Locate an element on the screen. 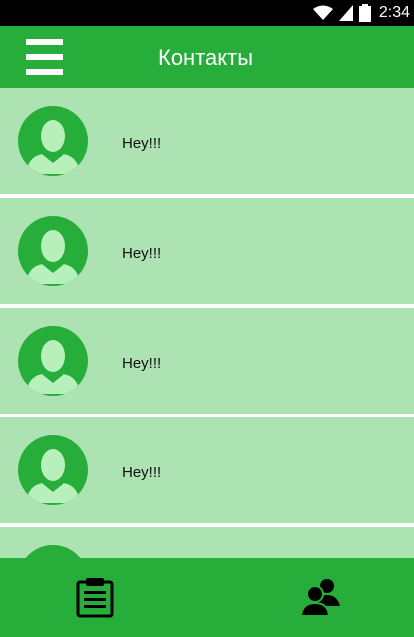  status-bar: 2:34 is located at coordinates (207, 13).